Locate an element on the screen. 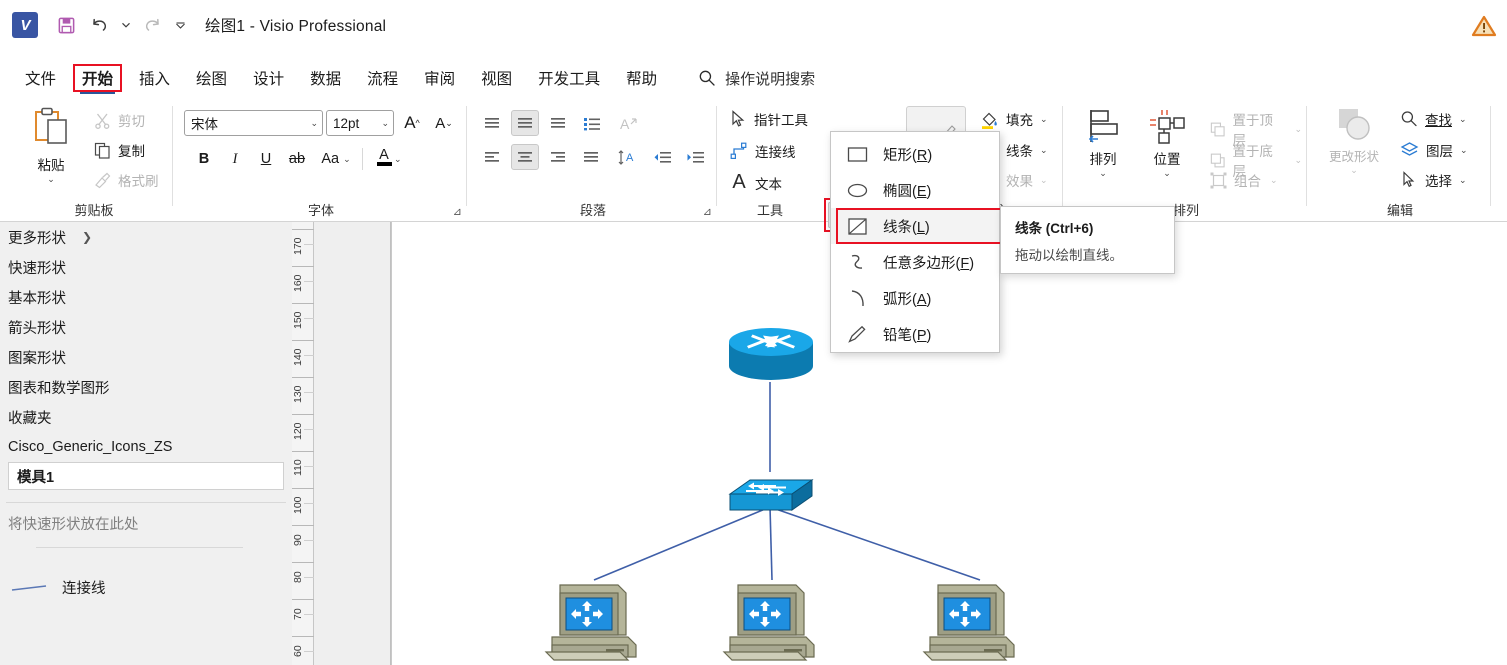 The image size is (1507, 665). warning-triangle-icon is located at coordinates (1484, 26).